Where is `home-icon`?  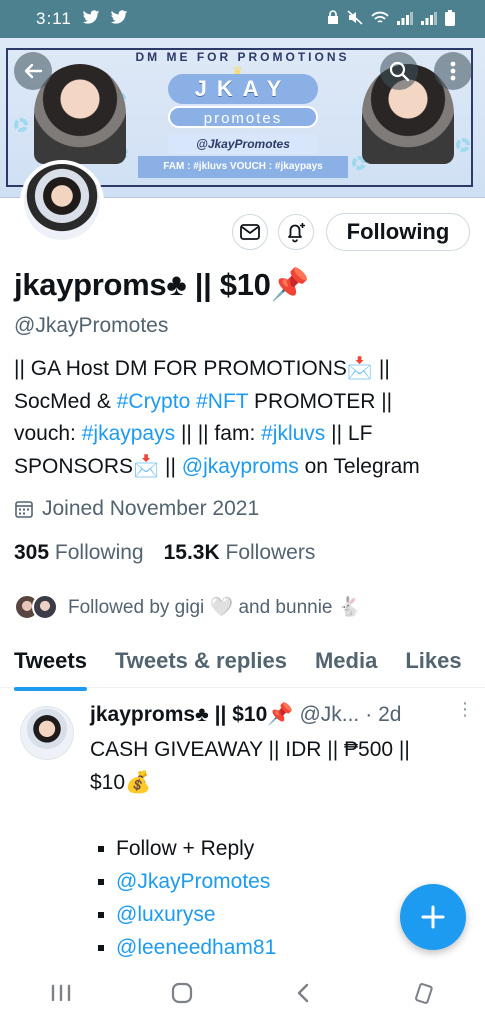 home-icon is located at coordinates (181, 993).